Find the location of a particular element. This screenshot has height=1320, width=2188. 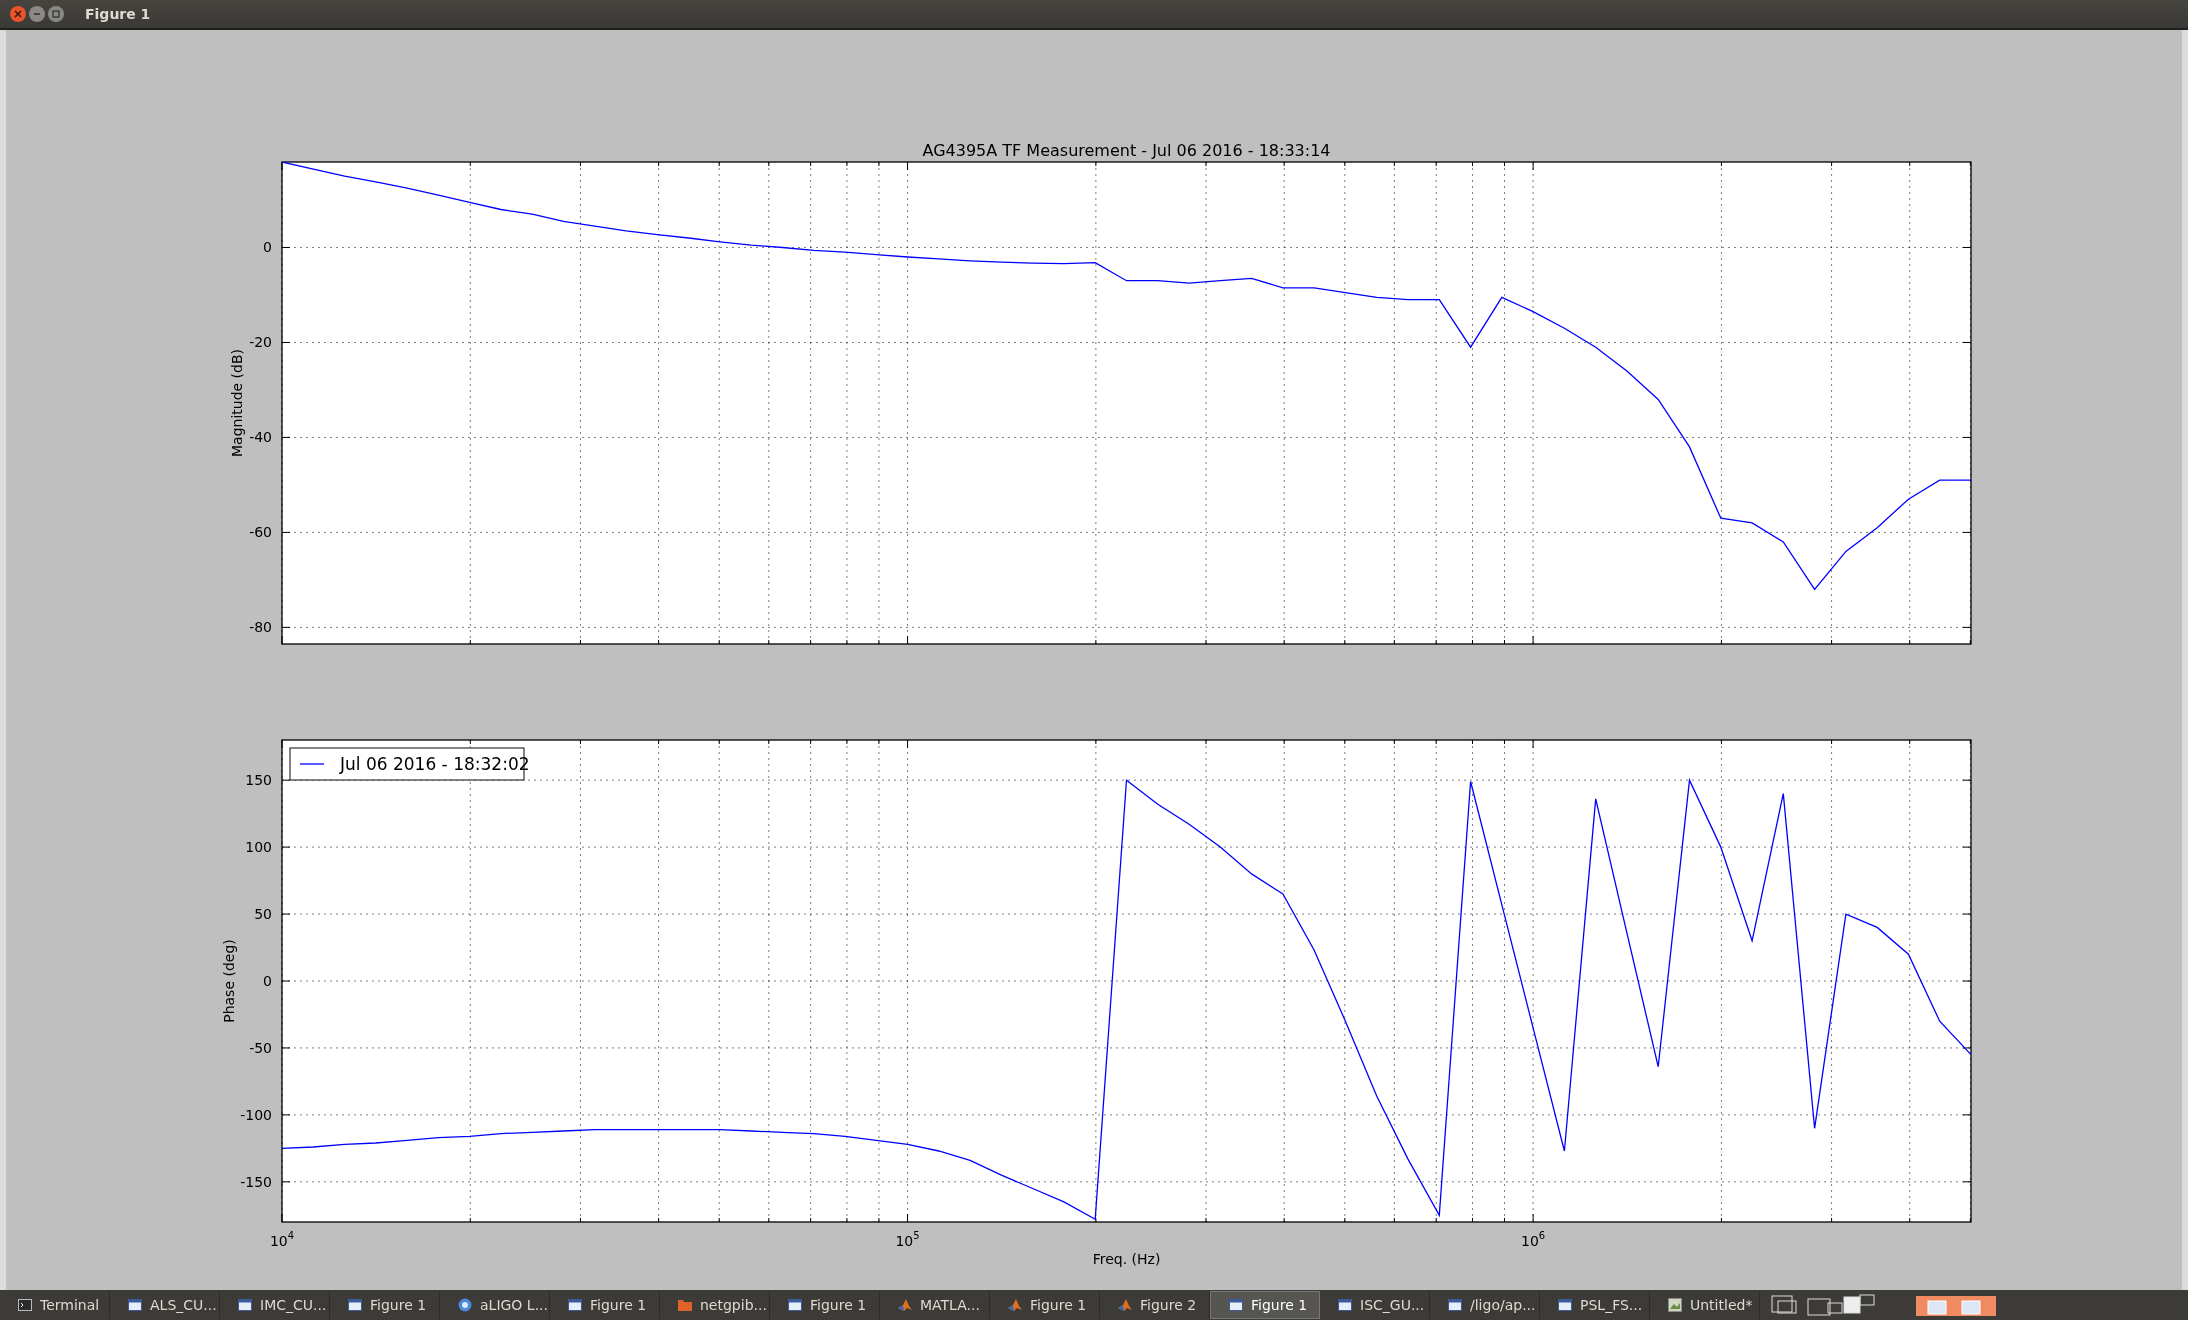

tick-label: -40 is located at coordinates (260, 437).